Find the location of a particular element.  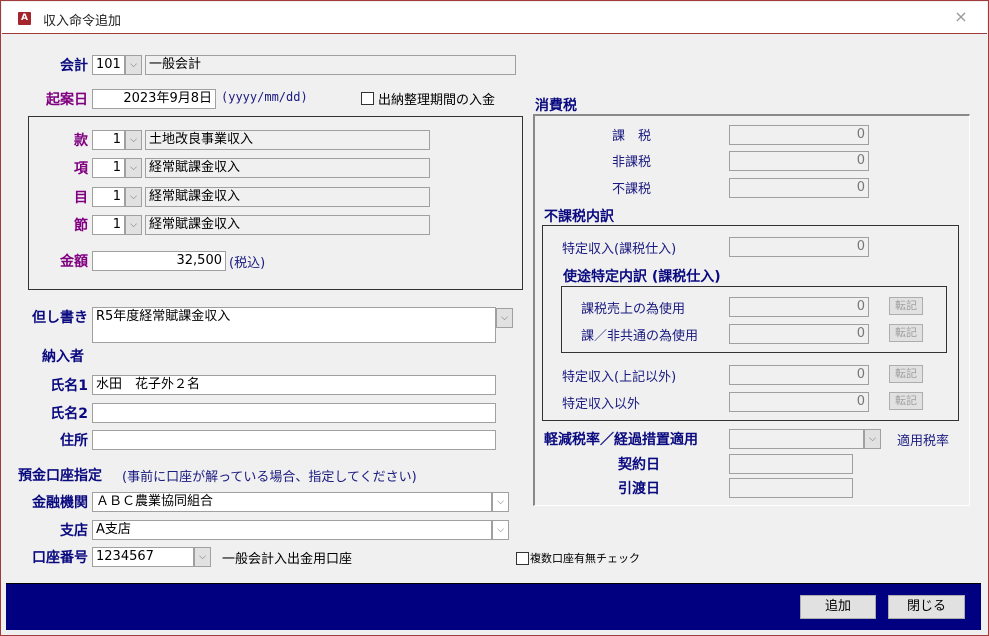

kaikei-code-combo: 101 is located at coordinates (108, 65).